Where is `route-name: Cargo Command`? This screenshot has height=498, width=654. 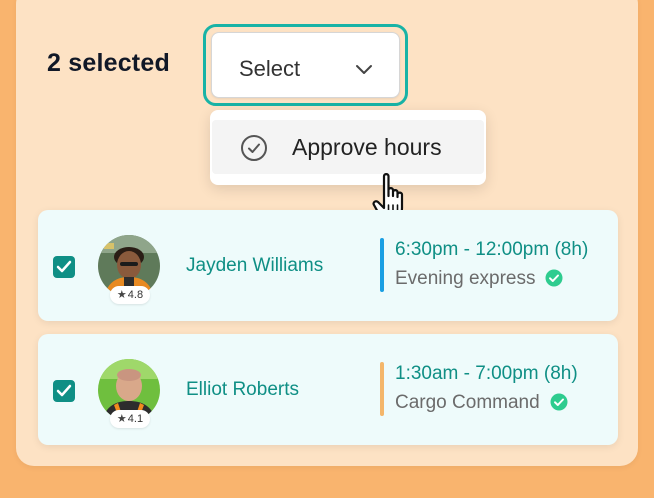
route-name: Cargo Command is located at coordinates (467, 402).